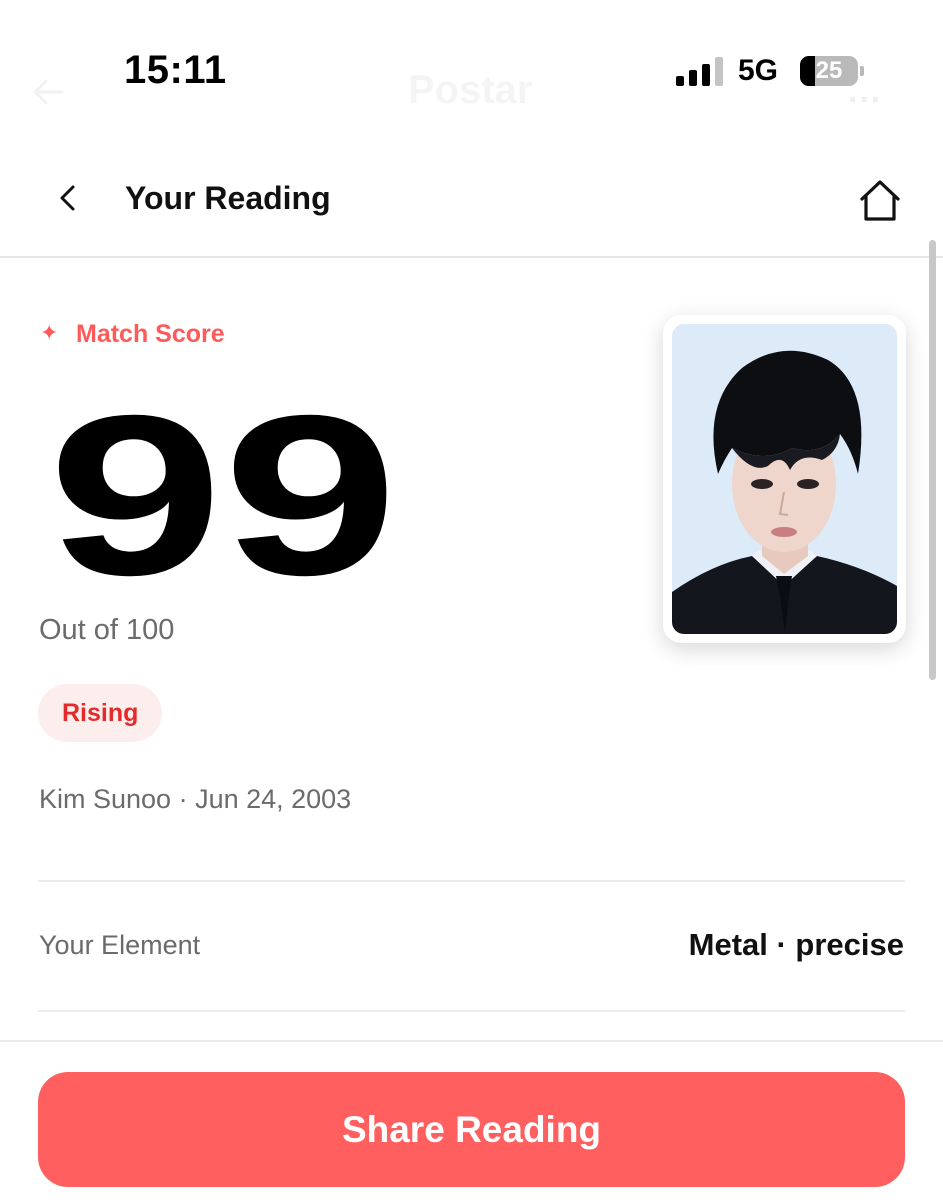 This screenshot has height=1200, width=943. I want to click on scrollbar, so click(932, 460).